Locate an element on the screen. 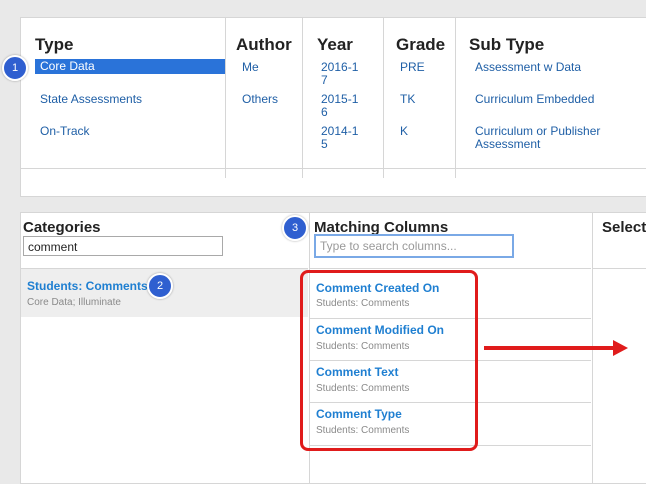  category-title: Students: Comments is located at coordinates (87, 286).